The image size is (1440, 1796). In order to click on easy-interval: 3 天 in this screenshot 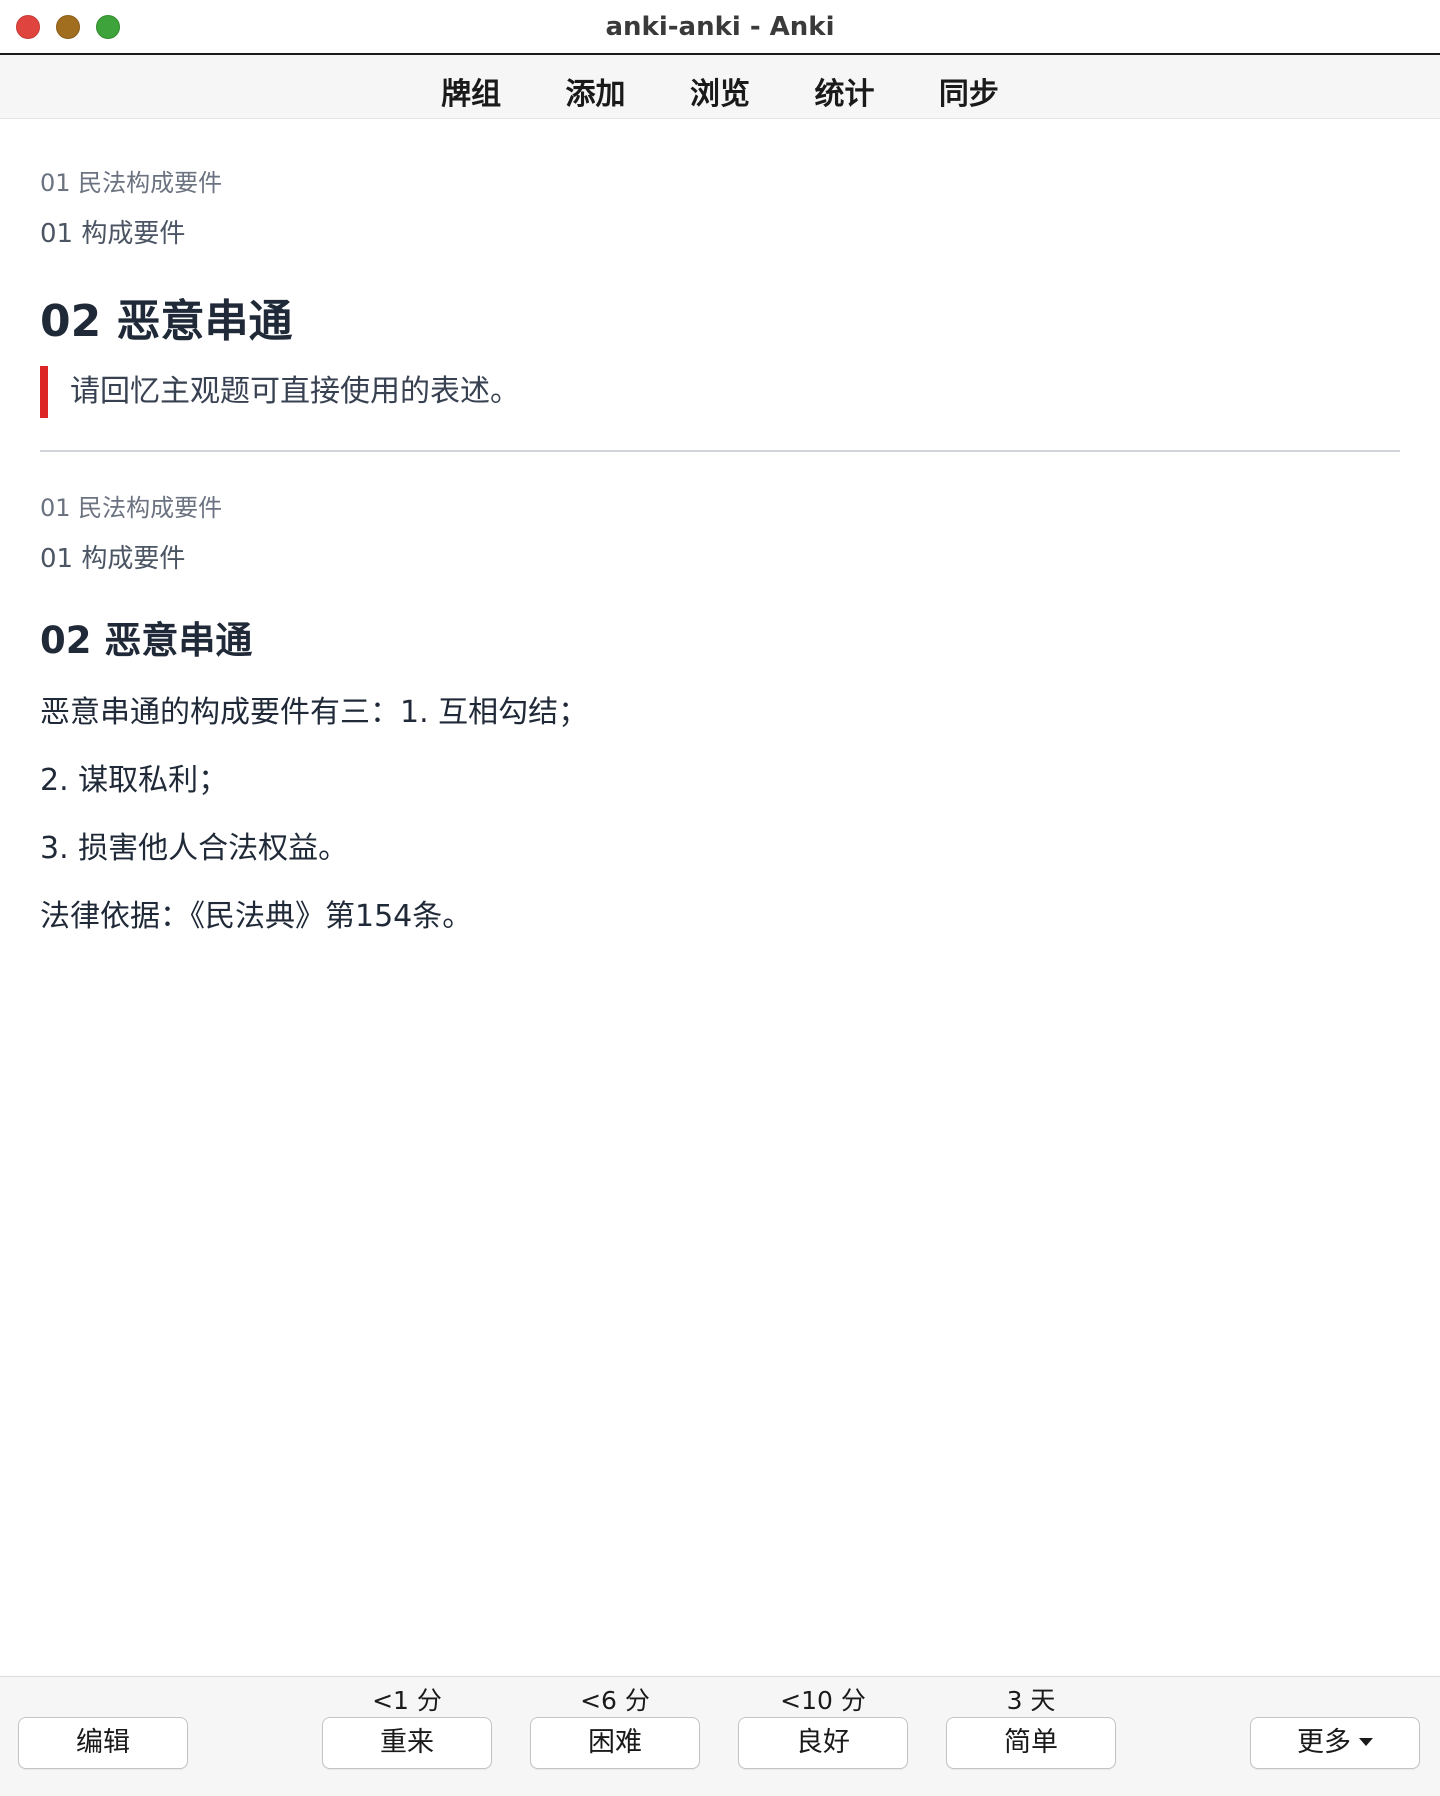, I will do `click(1031, 1700)`.